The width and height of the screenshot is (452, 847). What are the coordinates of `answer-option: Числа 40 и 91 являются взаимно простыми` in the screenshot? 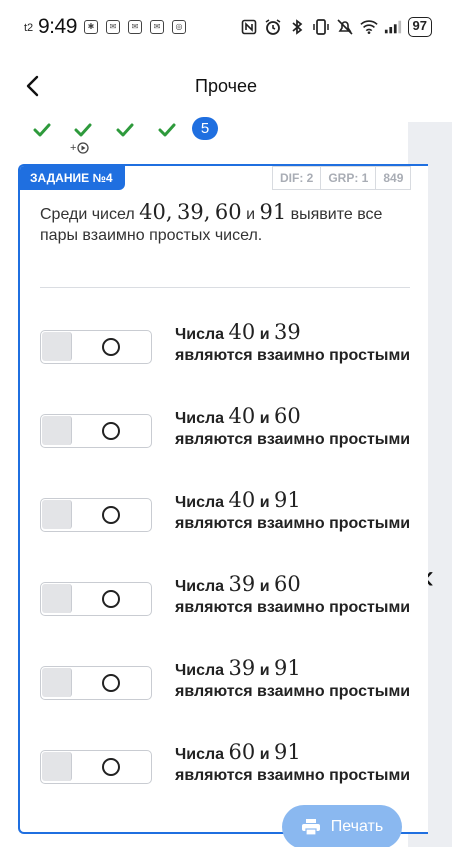 It's located at (225, 532).